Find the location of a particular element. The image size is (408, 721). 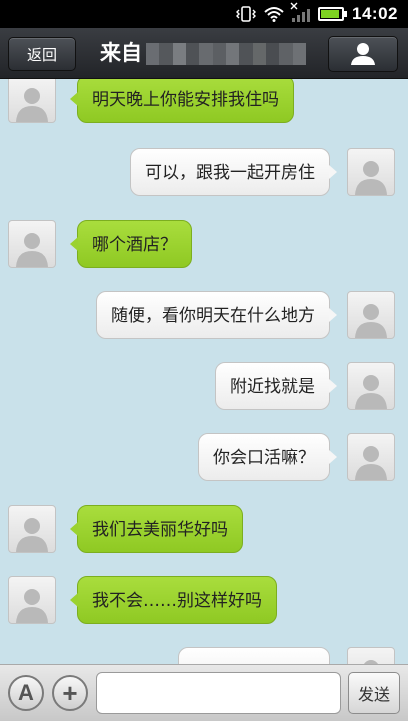

redacted-contact-name is located at coordinates (226, 54).